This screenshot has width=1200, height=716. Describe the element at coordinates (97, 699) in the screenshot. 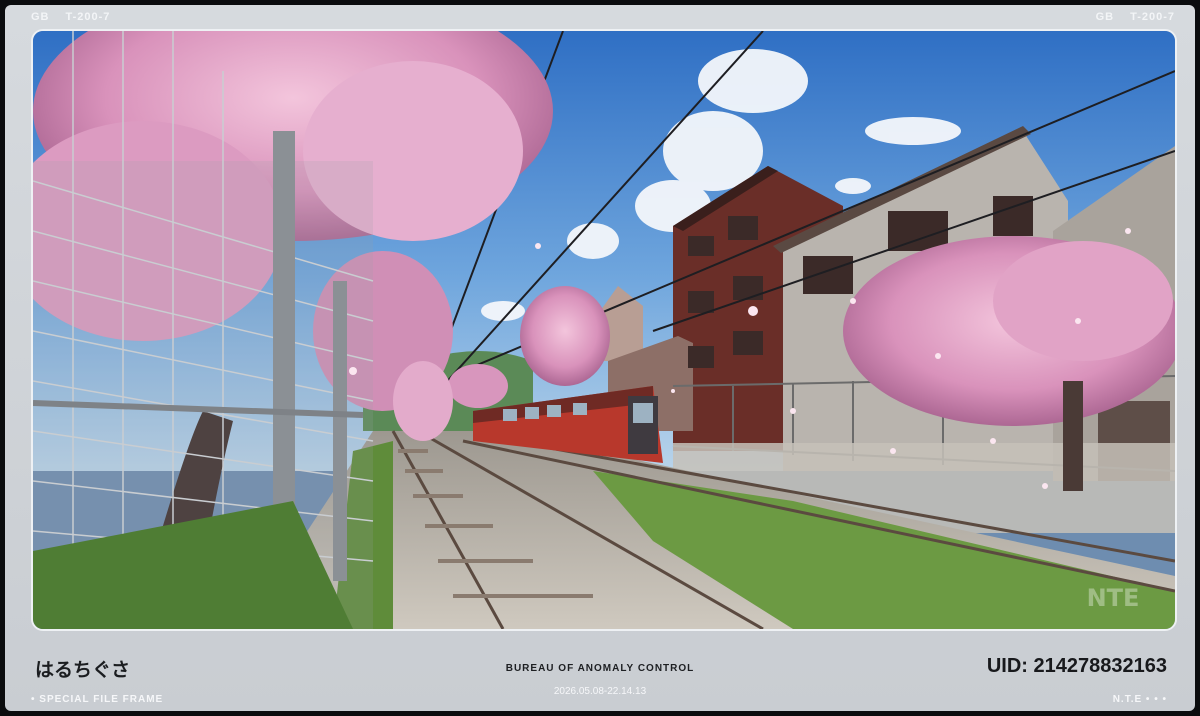

I see `special-file-frame-label: • SPECIAL FILE FRAME` at that location.